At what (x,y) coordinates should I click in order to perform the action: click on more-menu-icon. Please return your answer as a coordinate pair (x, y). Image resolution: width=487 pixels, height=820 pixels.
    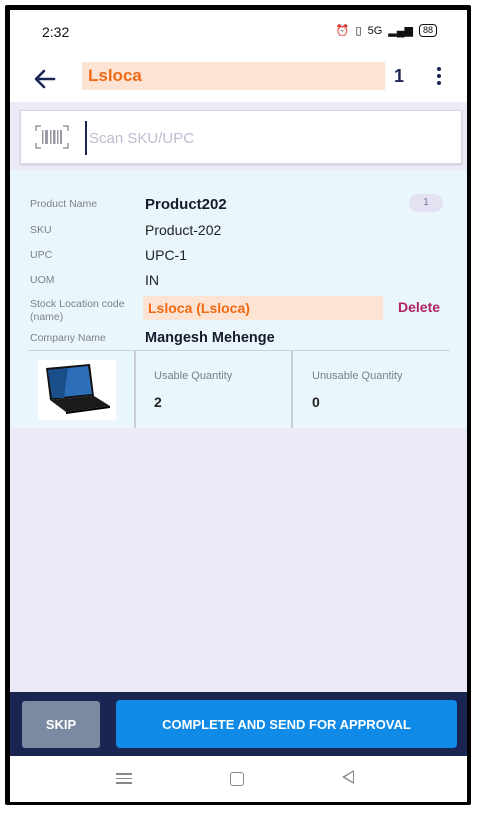
    Looking at the image, I should click on (439, 78).